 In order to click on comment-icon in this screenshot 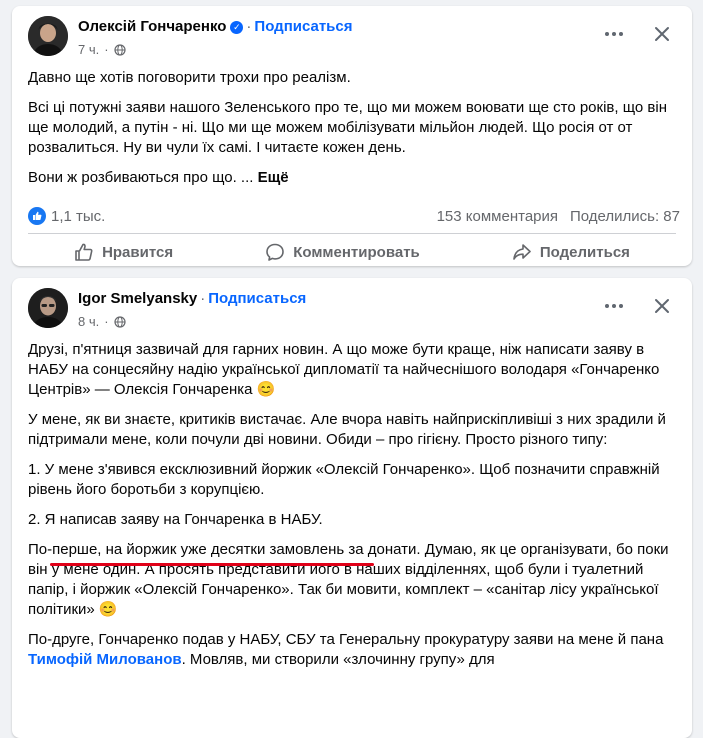, I will do `click(275, 252)`.